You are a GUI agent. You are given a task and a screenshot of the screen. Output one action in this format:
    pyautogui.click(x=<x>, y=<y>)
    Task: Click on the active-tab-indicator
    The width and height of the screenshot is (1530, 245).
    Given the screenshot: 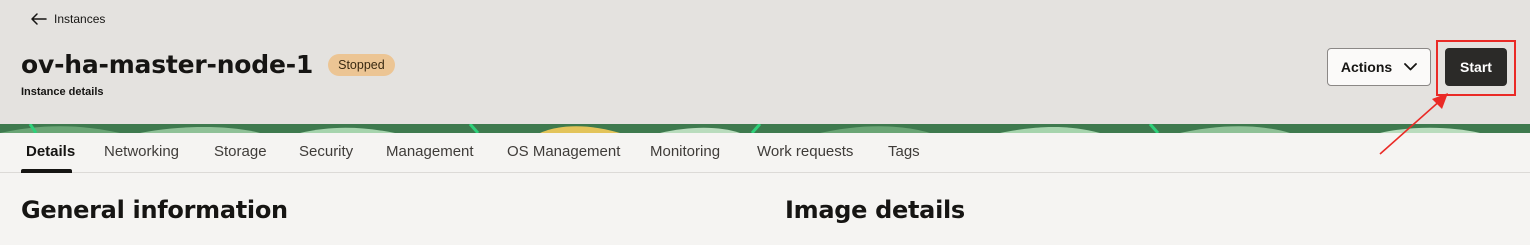 What is the action you would take?
    pyautogui.click(x=46, y=171)
    